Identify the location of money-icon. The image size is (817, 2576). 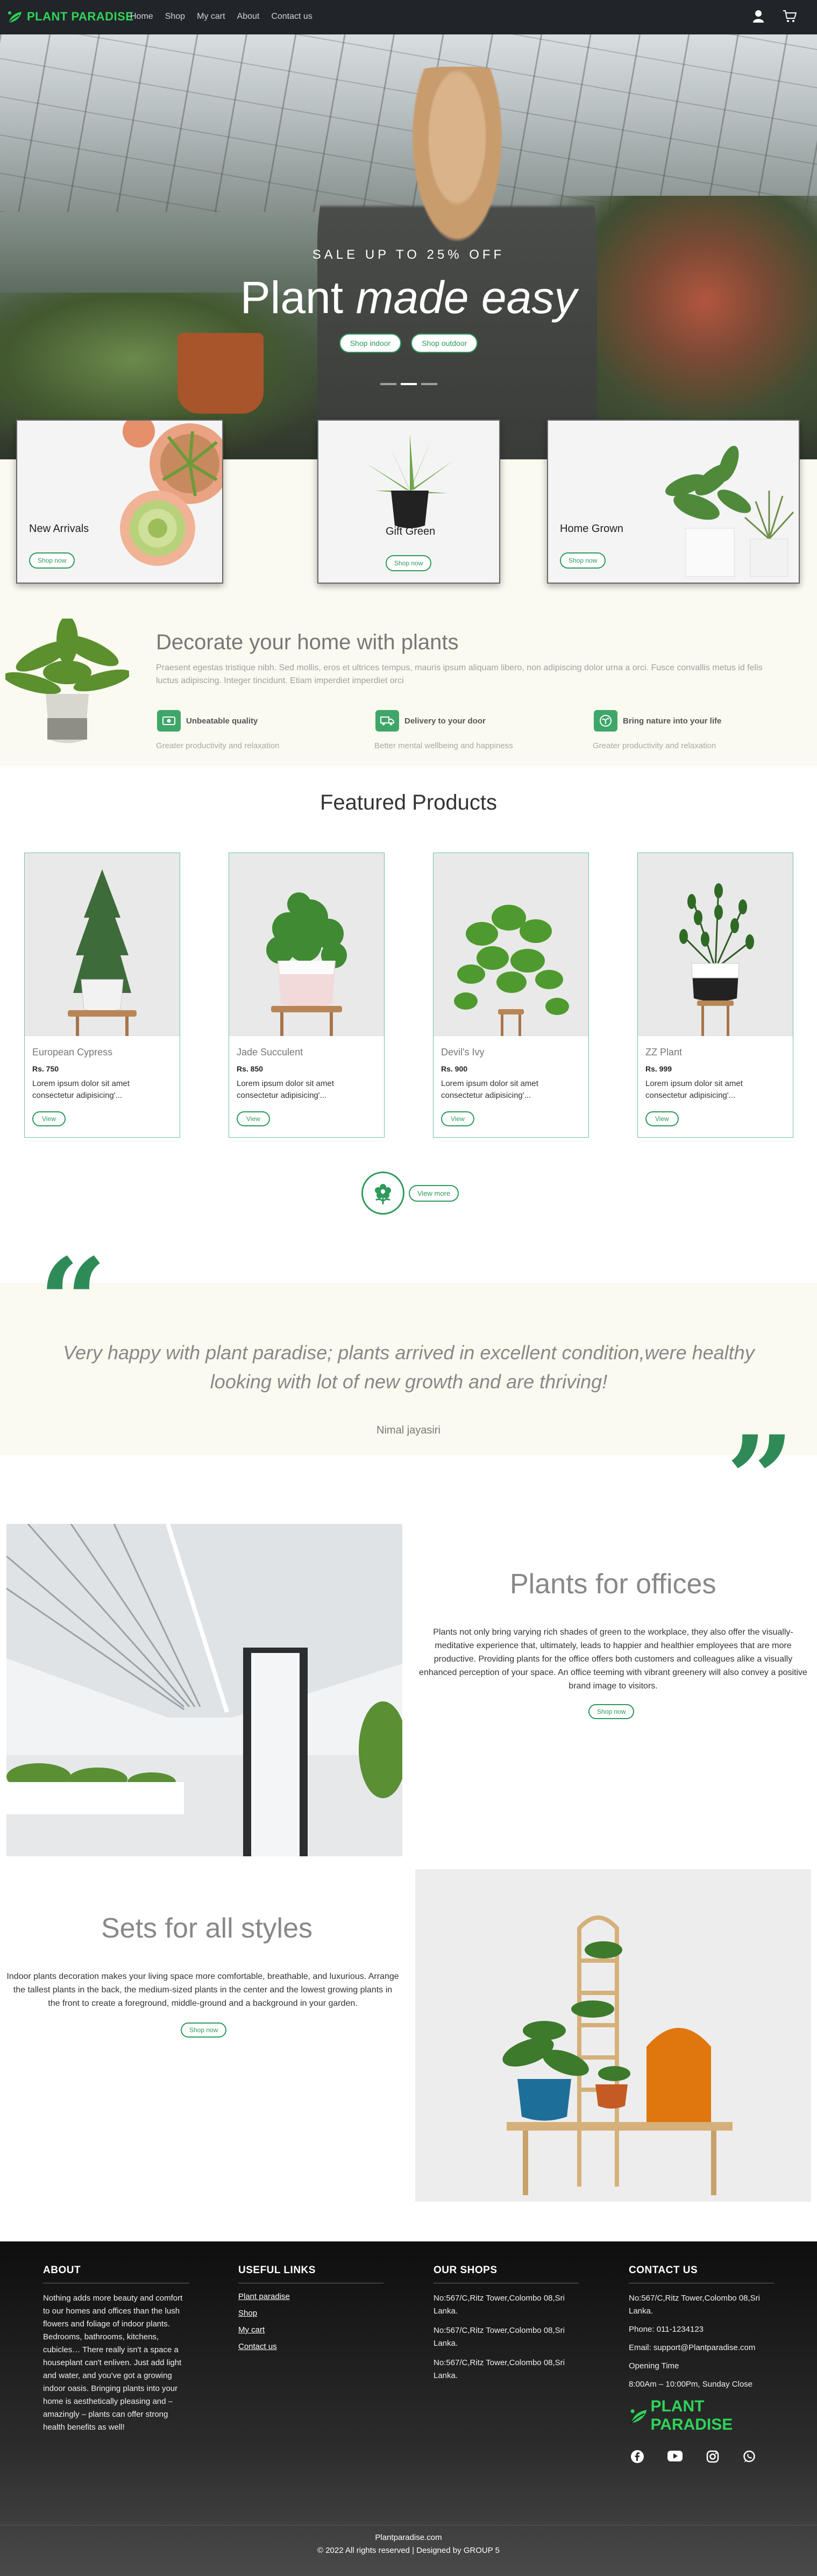
(169, 721).